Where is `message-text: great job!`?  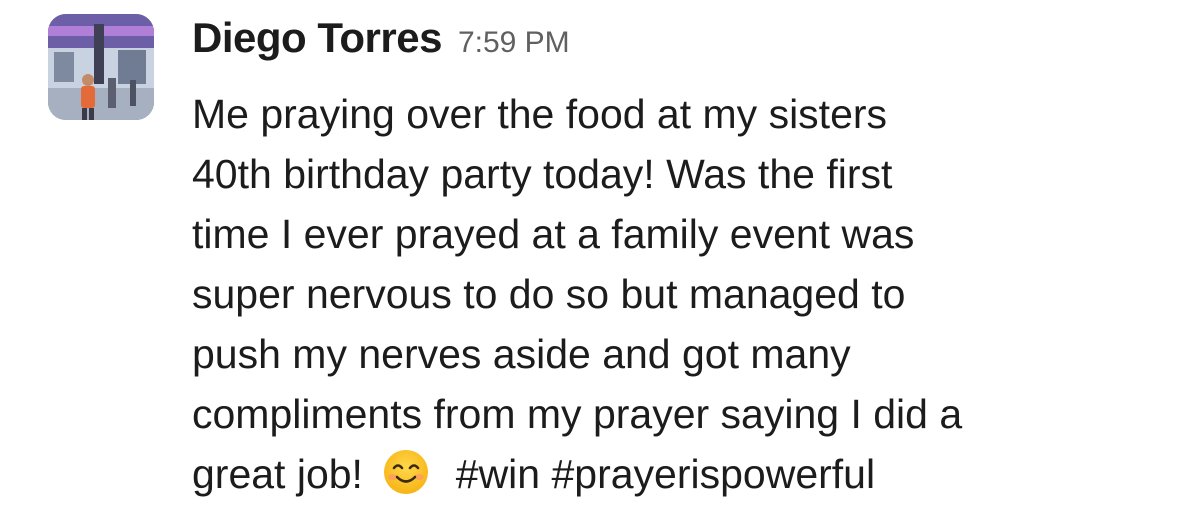 message-text: great job! is located at coordinates (277, 474).